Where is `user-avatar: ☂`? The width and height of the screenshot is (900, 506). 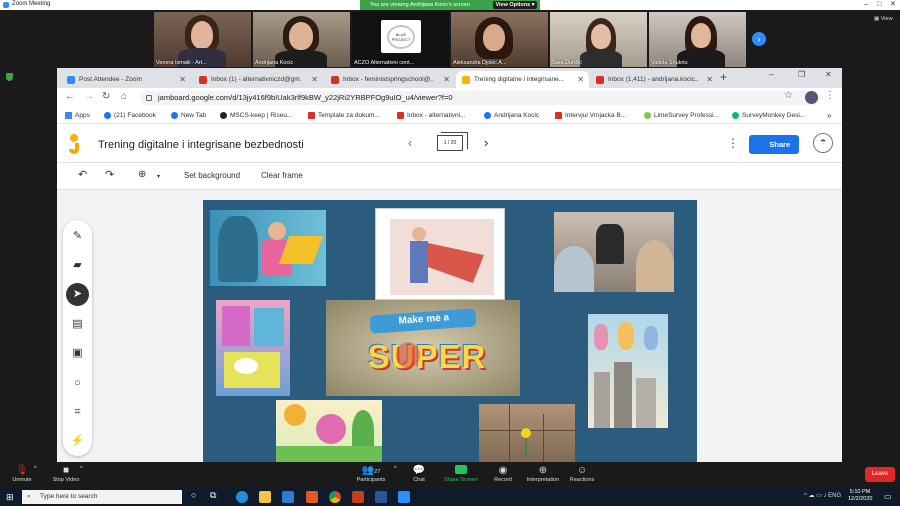 user-avatar: ☂ is located at coordinates (823, 143).